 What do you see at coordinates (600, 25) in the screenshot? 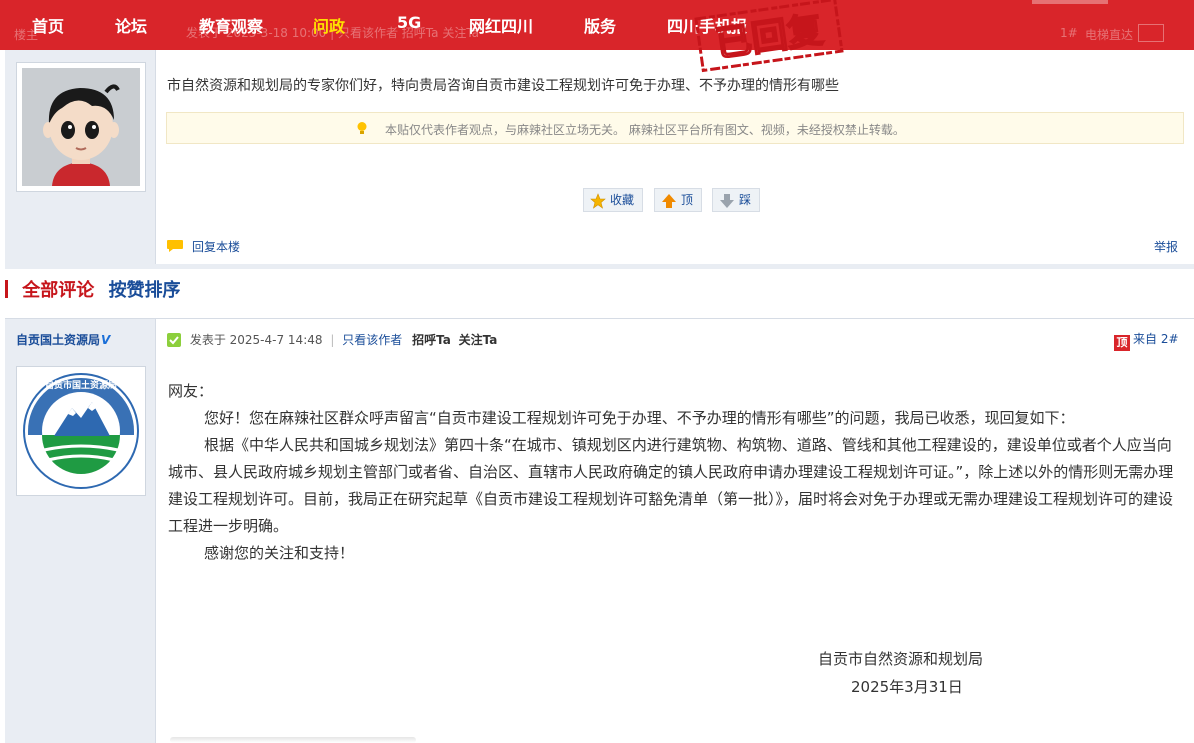
I see `nav-banwu: 版务` at bounding box center [600, 25].